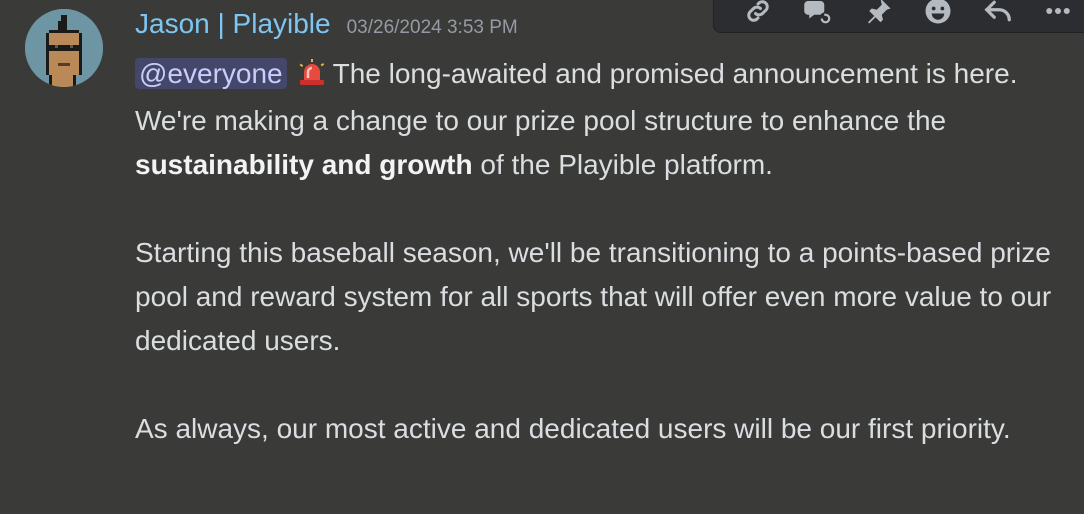  I want to click on pin-icon, so click(878, 15).